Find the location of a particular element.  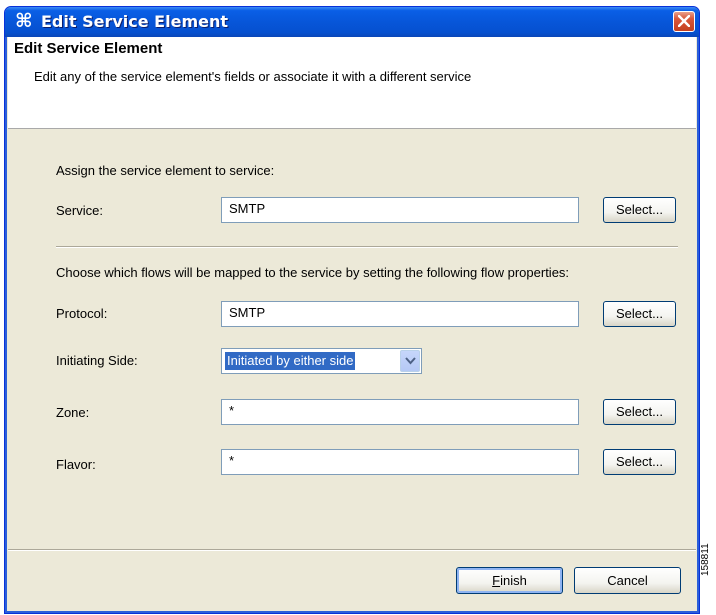

dropdown-button is located at coordinates (410, 361).